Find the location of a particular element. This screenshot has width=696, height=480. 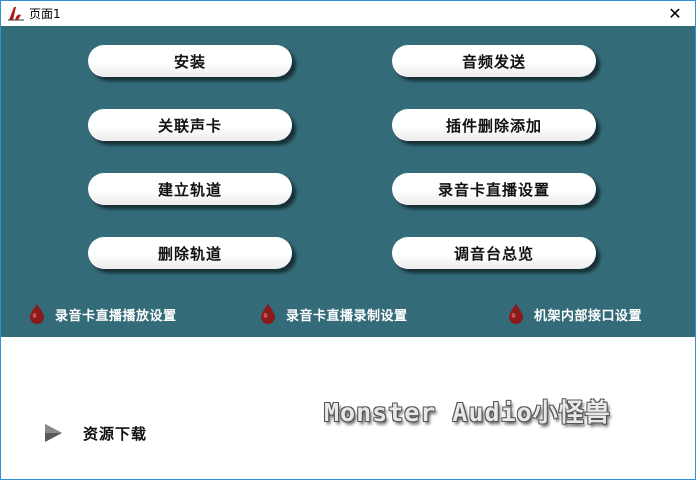

delete-track-button: 删除轨道 is located at coordinates (190, 253).